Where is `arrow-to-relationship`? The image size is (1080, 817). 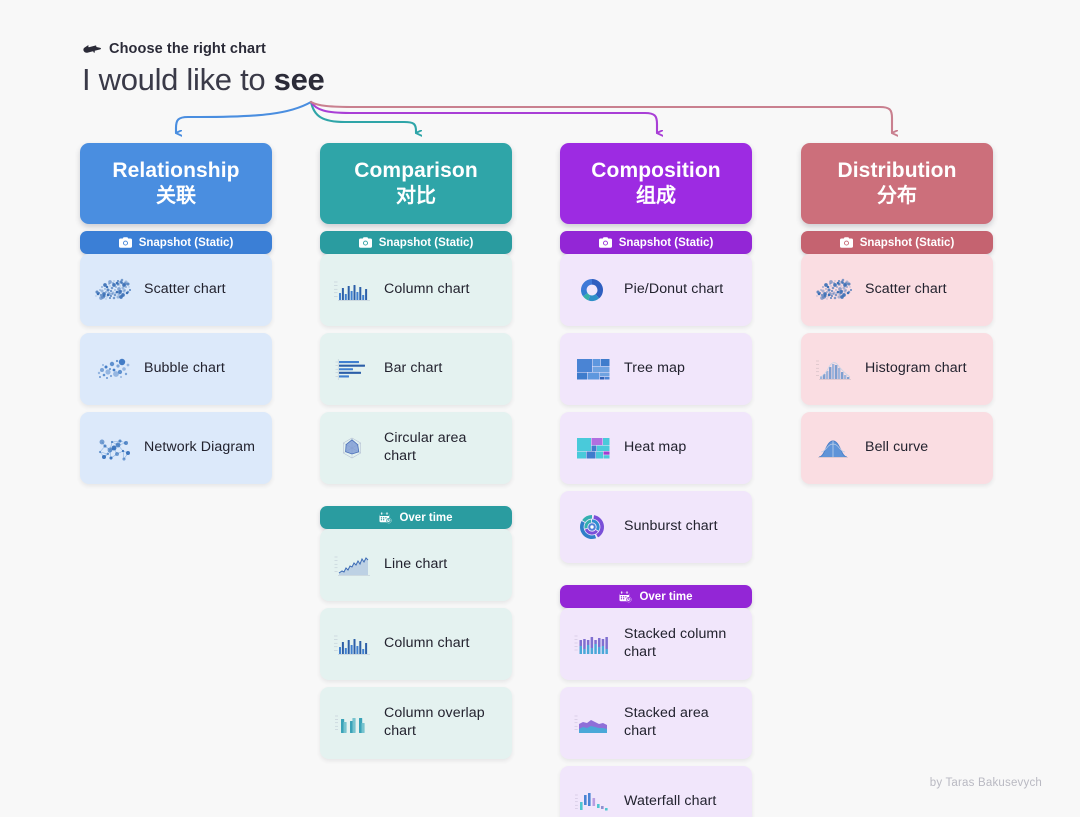
arrow-to-relationship is located at coordinates (243, 116).